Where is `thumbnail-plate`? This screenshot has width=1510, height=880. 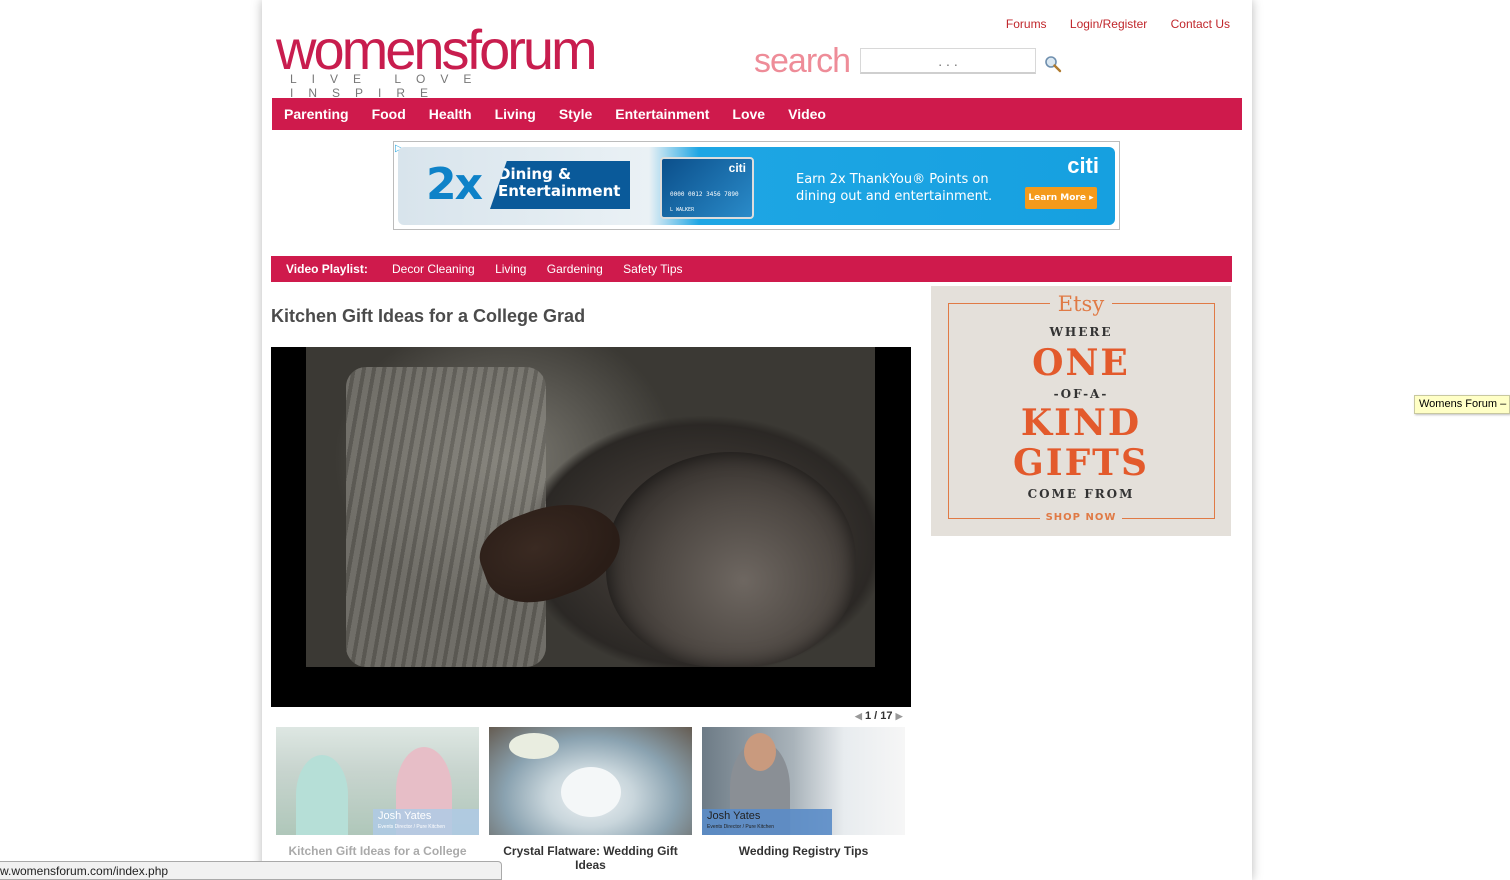
thumbnail-plate is located at coordinates (591, 792).